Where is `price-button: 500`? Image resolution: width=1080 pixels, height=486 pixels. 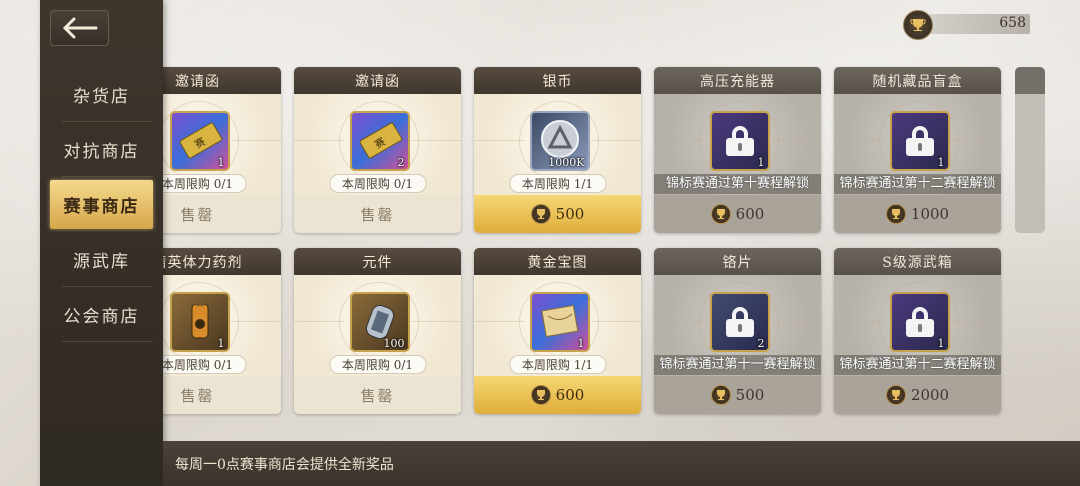
price-button: 500 is located at coordinates (557, 214).